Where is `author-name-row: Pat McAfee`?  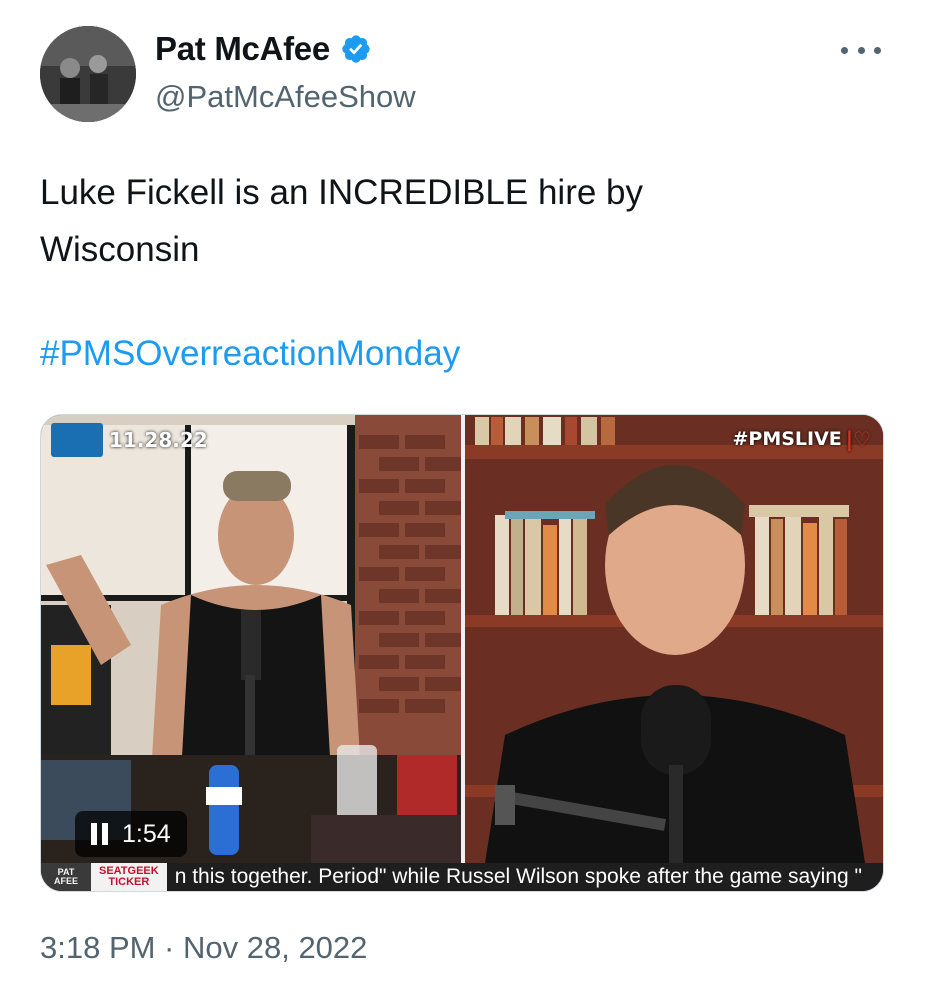
author-name-row: Pat McAfee is located at coordinates (263, 49).